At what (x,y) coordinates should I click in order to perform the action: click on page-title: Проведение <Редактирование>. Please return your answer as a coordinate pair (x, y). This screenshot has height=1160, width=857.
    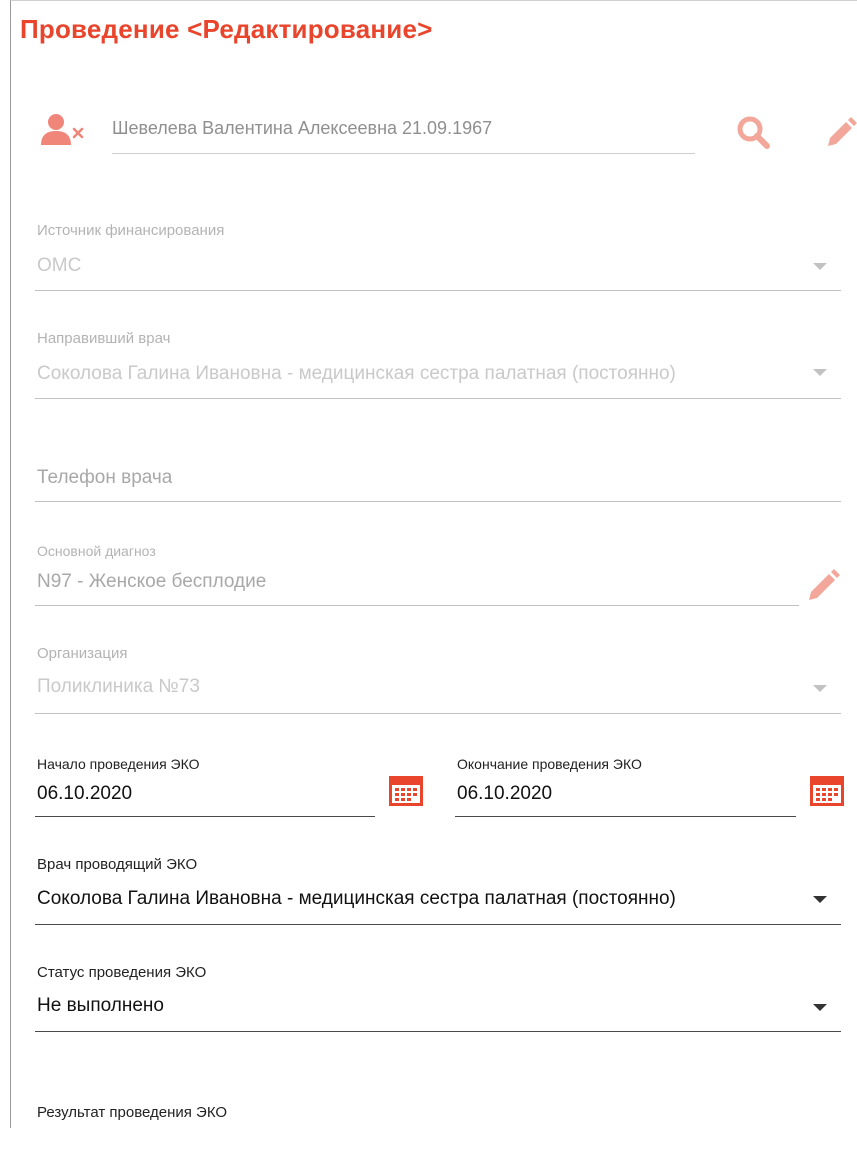
    Looking at the image, I should click on (226, 29).